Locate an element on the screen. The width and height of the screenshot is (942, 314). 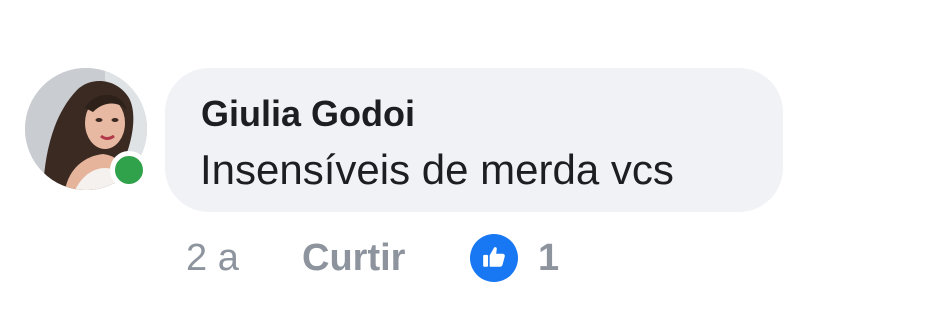
thumbs-up-icon is located at coordinates (494, 257).